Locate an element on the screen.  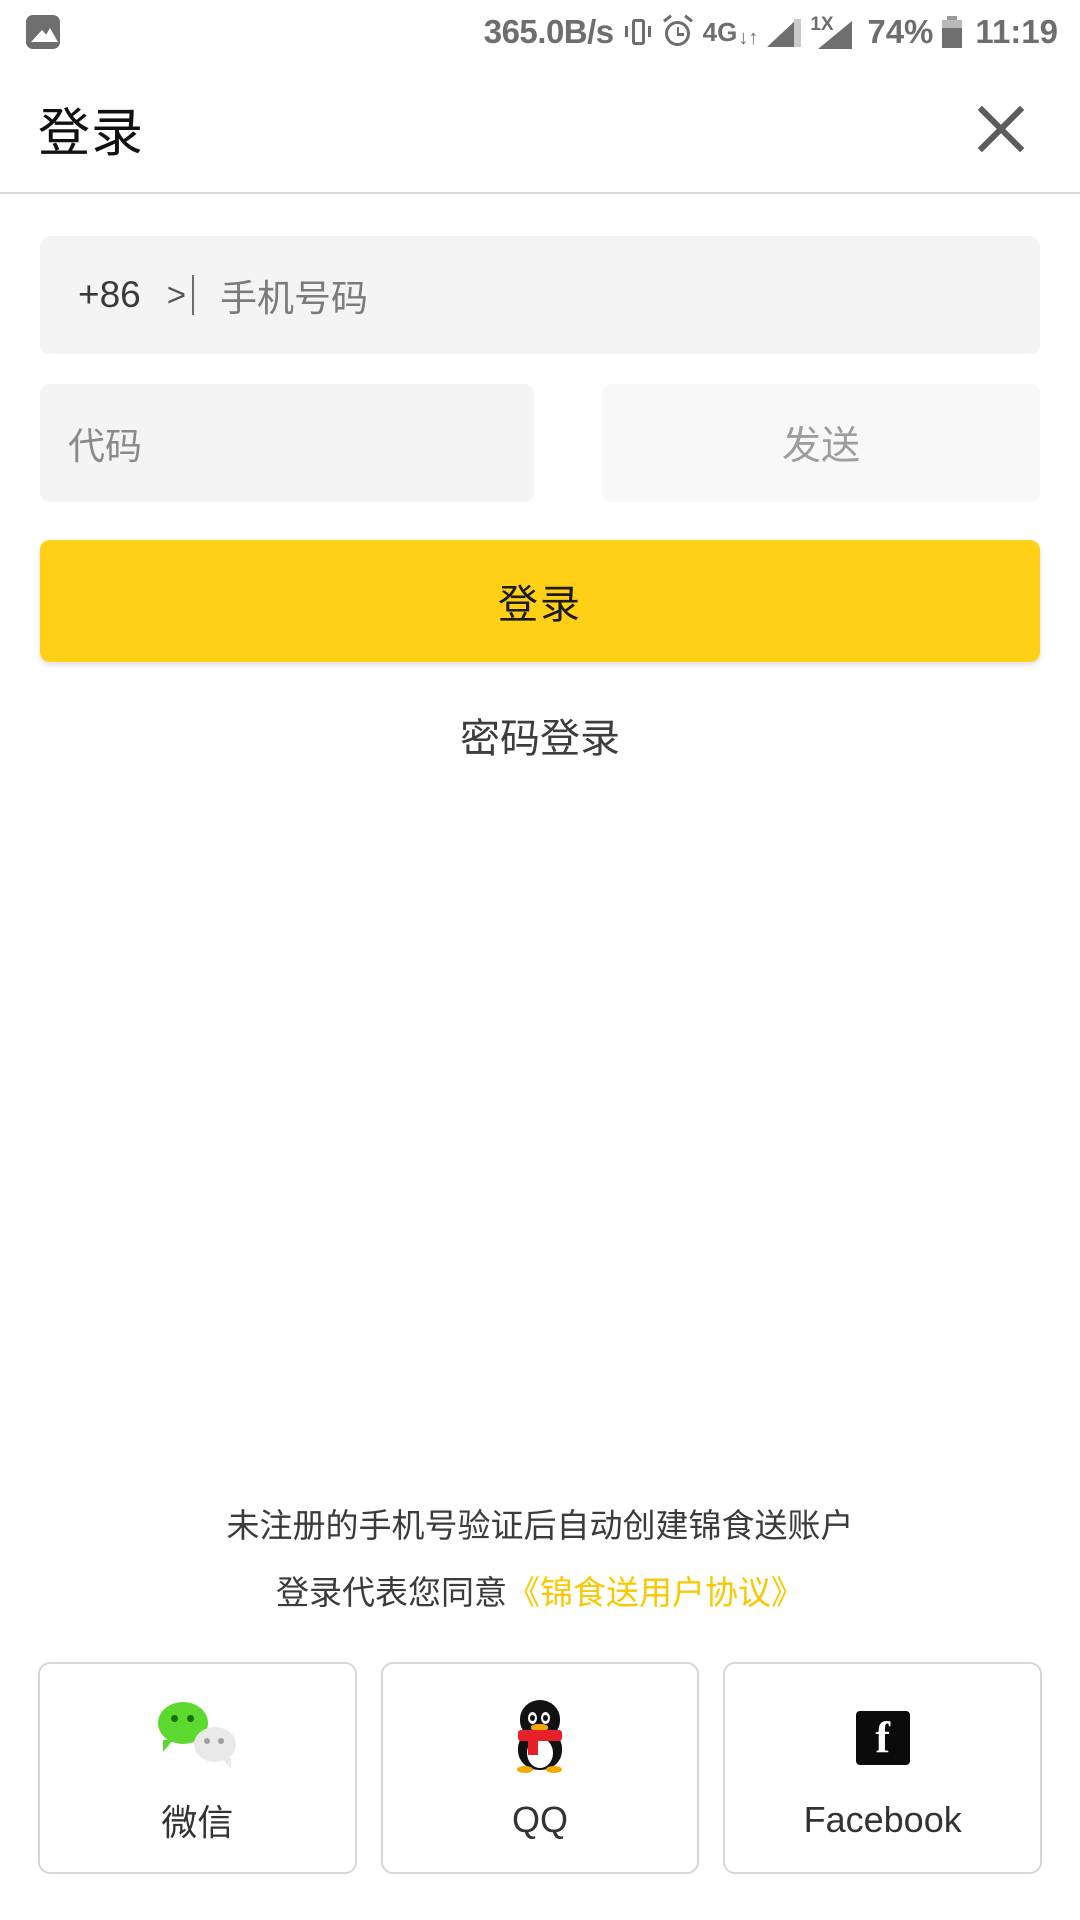
send-code-button: 发送 is located at coordinates (821, 443).